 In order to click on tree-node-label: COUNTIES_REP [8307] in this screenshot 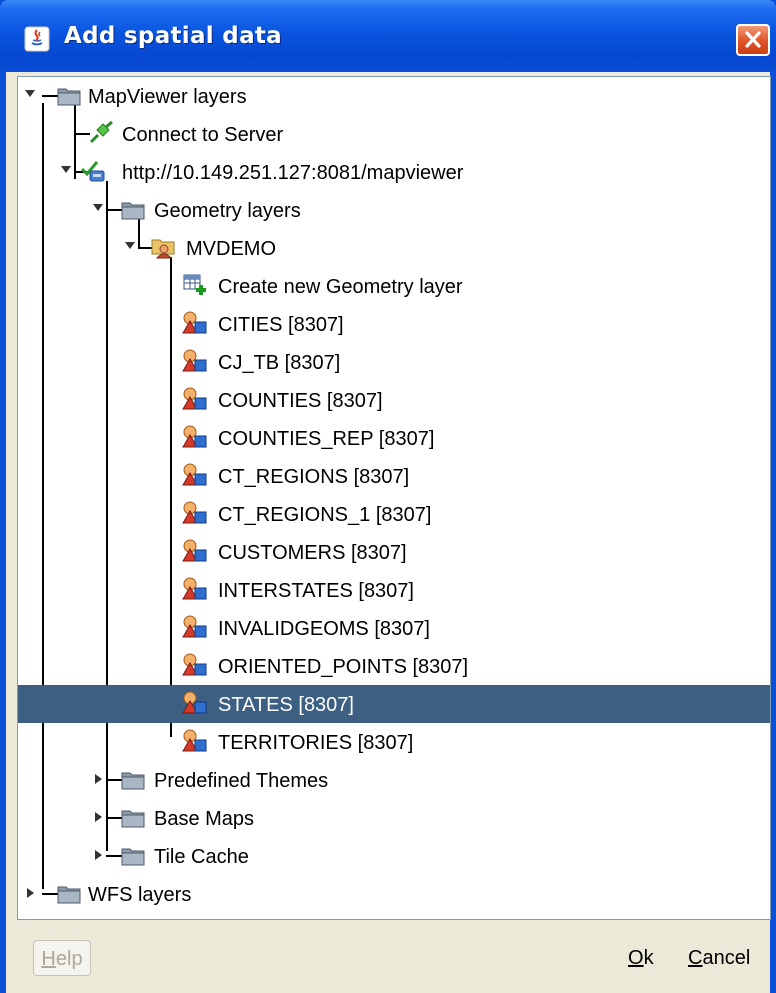, I will do `click(326, 439)`.